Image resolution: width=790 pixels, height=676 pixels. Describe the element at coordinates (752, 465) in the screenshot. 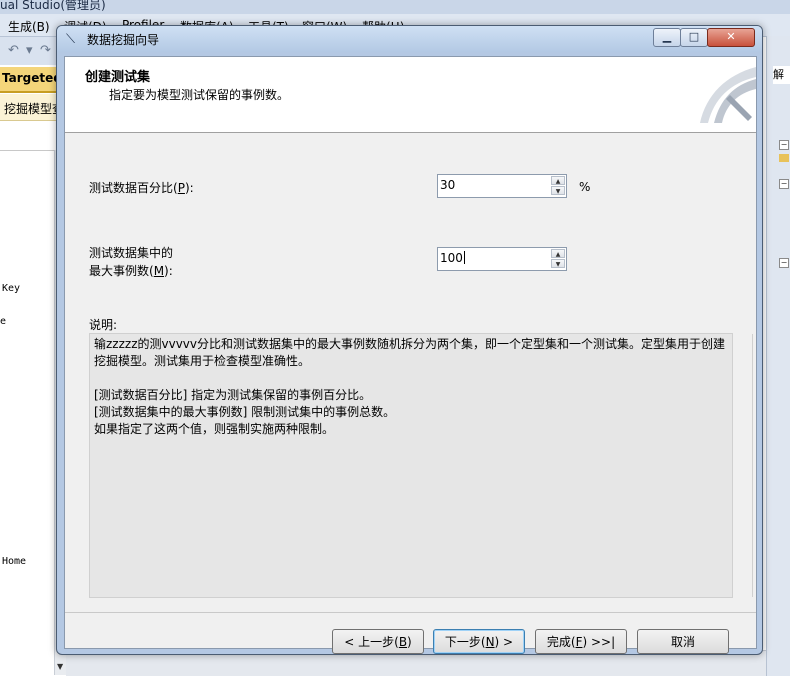

I see `description-scroll-divider` at that location.